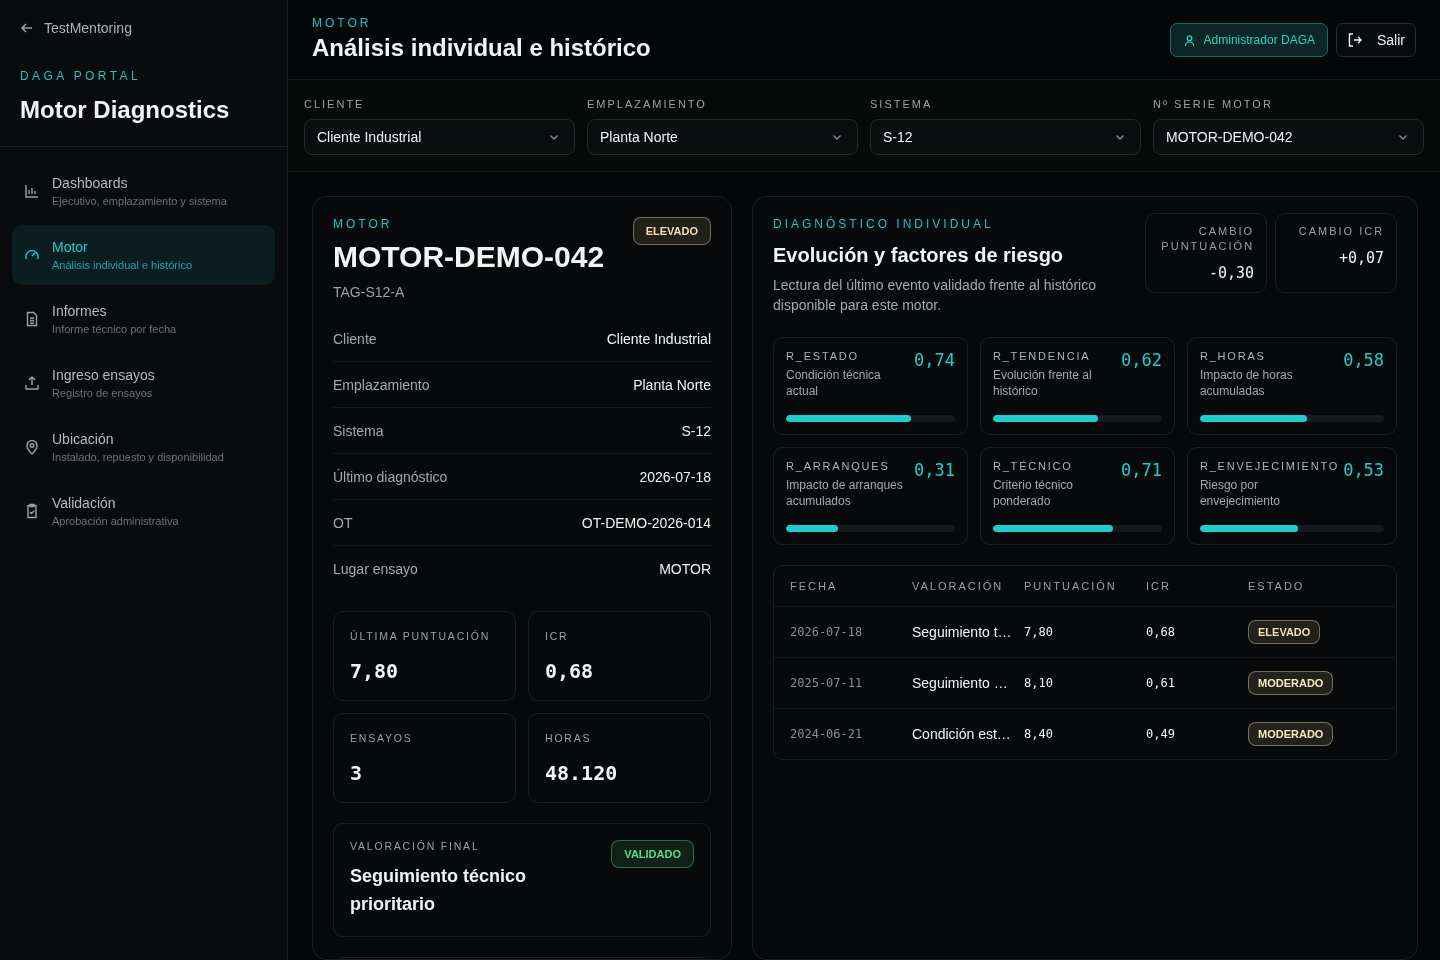  Describe the element at coordinates (1364, 361) in the screenshot. I see `factor-value: 0,58` at that location.